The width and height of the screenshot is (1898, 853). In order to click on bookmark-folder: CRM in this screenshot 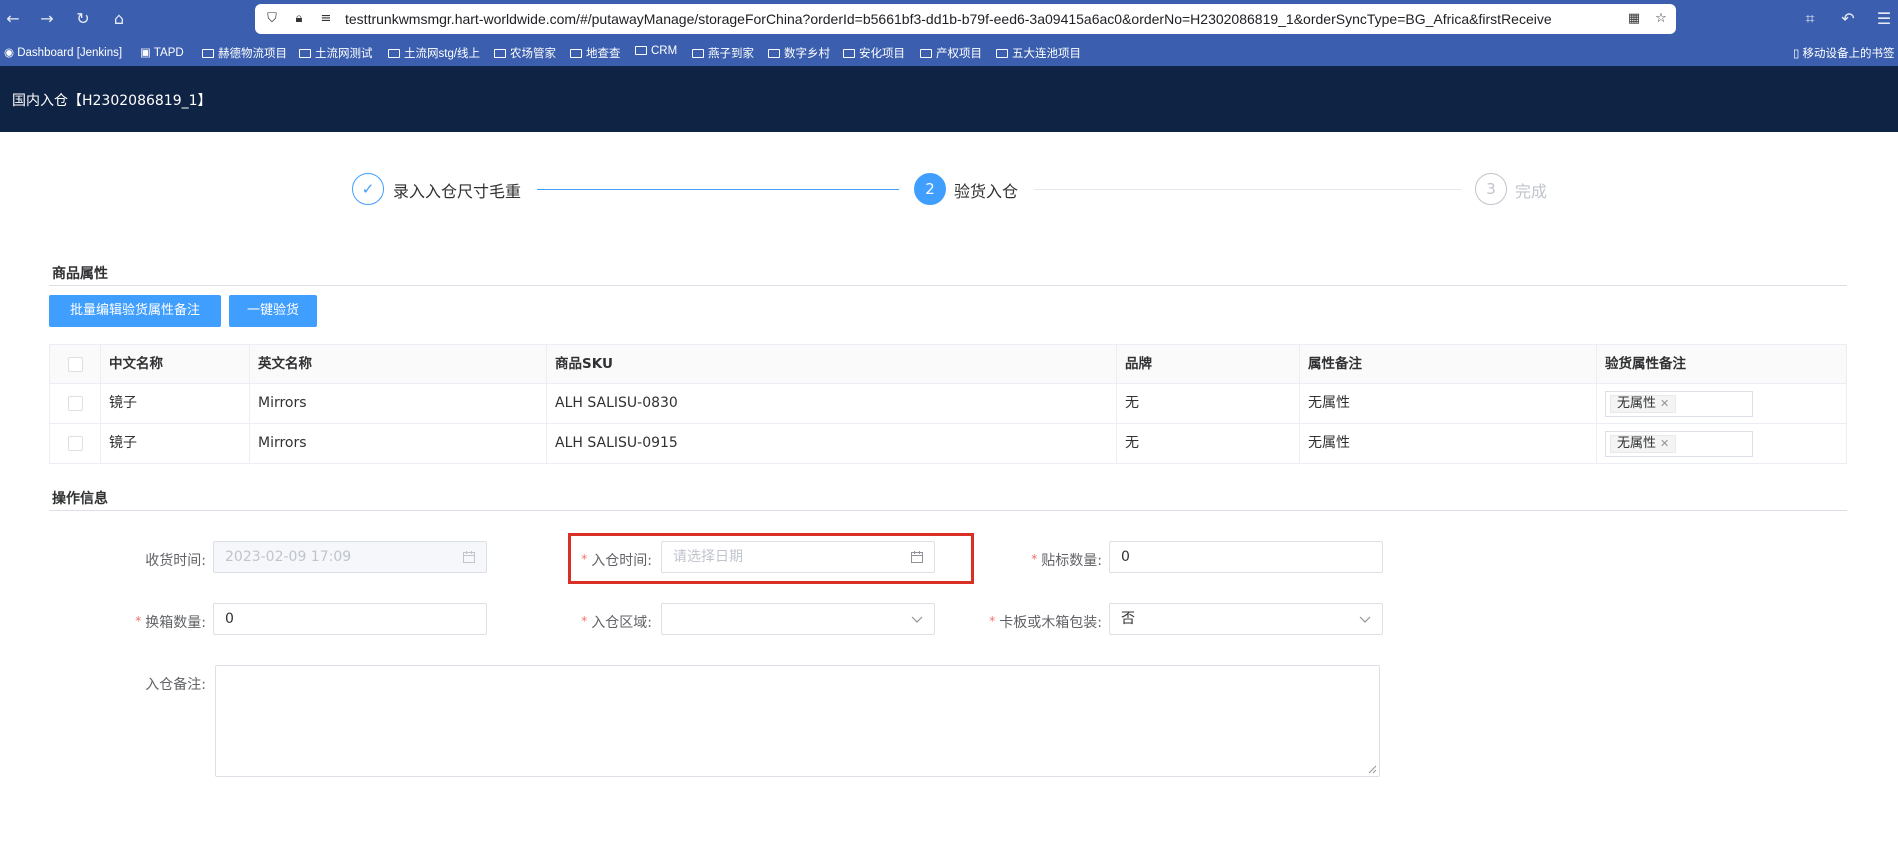, I will do `click(656, 51)`.